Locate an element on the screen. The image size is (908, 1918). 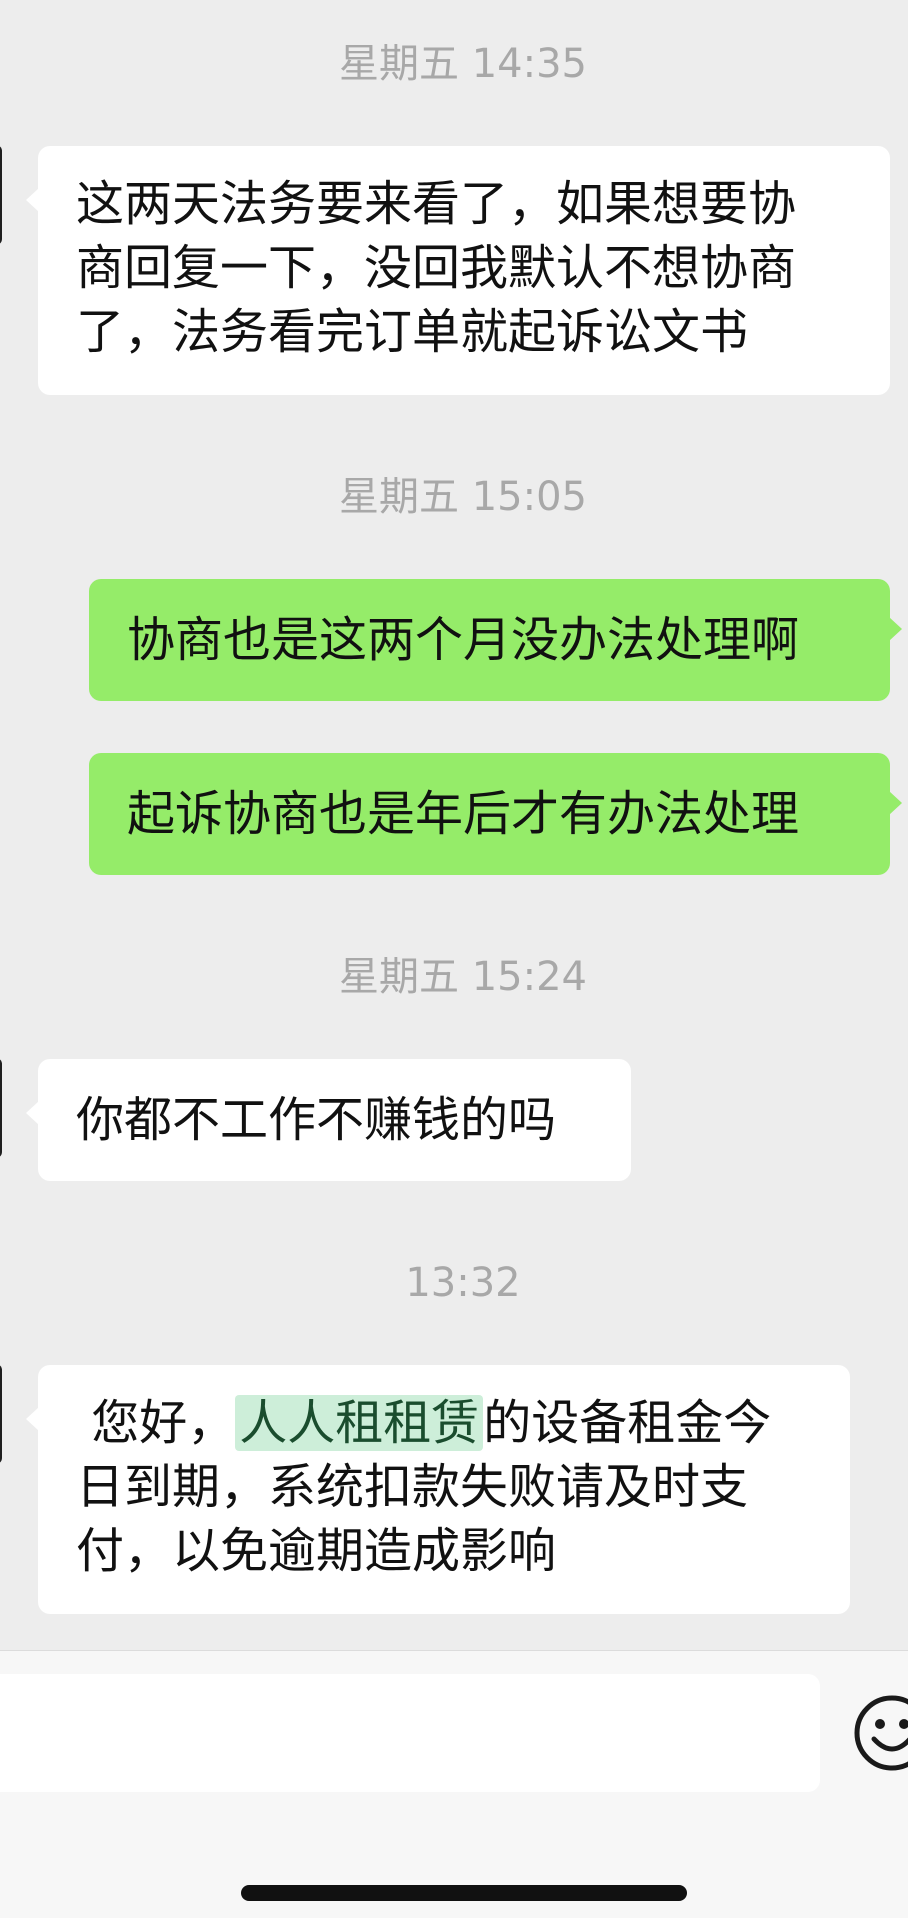
message-input is located at coordinates (410, 1733).